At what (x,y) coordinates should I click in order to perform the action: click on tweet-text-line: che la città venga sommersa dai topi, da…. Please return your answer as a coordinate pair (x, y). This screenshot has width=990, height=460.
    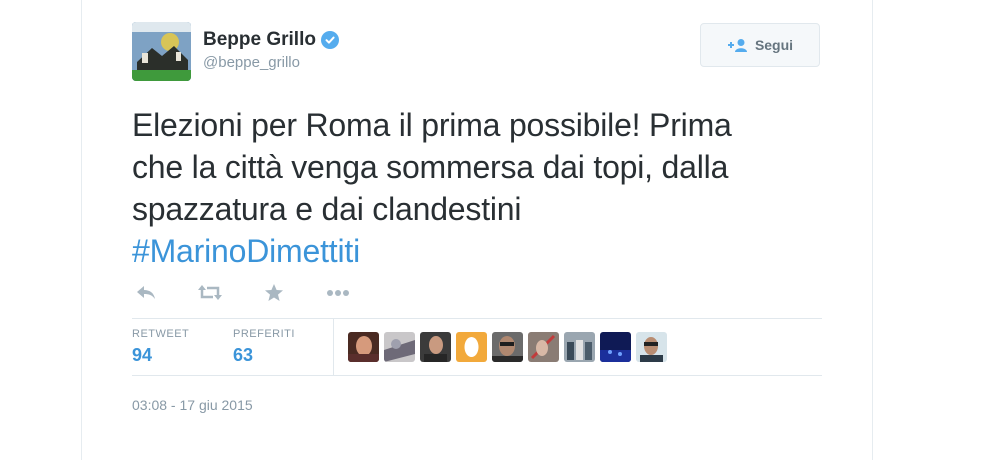
    Looking at the image, I should click on (430, 167).